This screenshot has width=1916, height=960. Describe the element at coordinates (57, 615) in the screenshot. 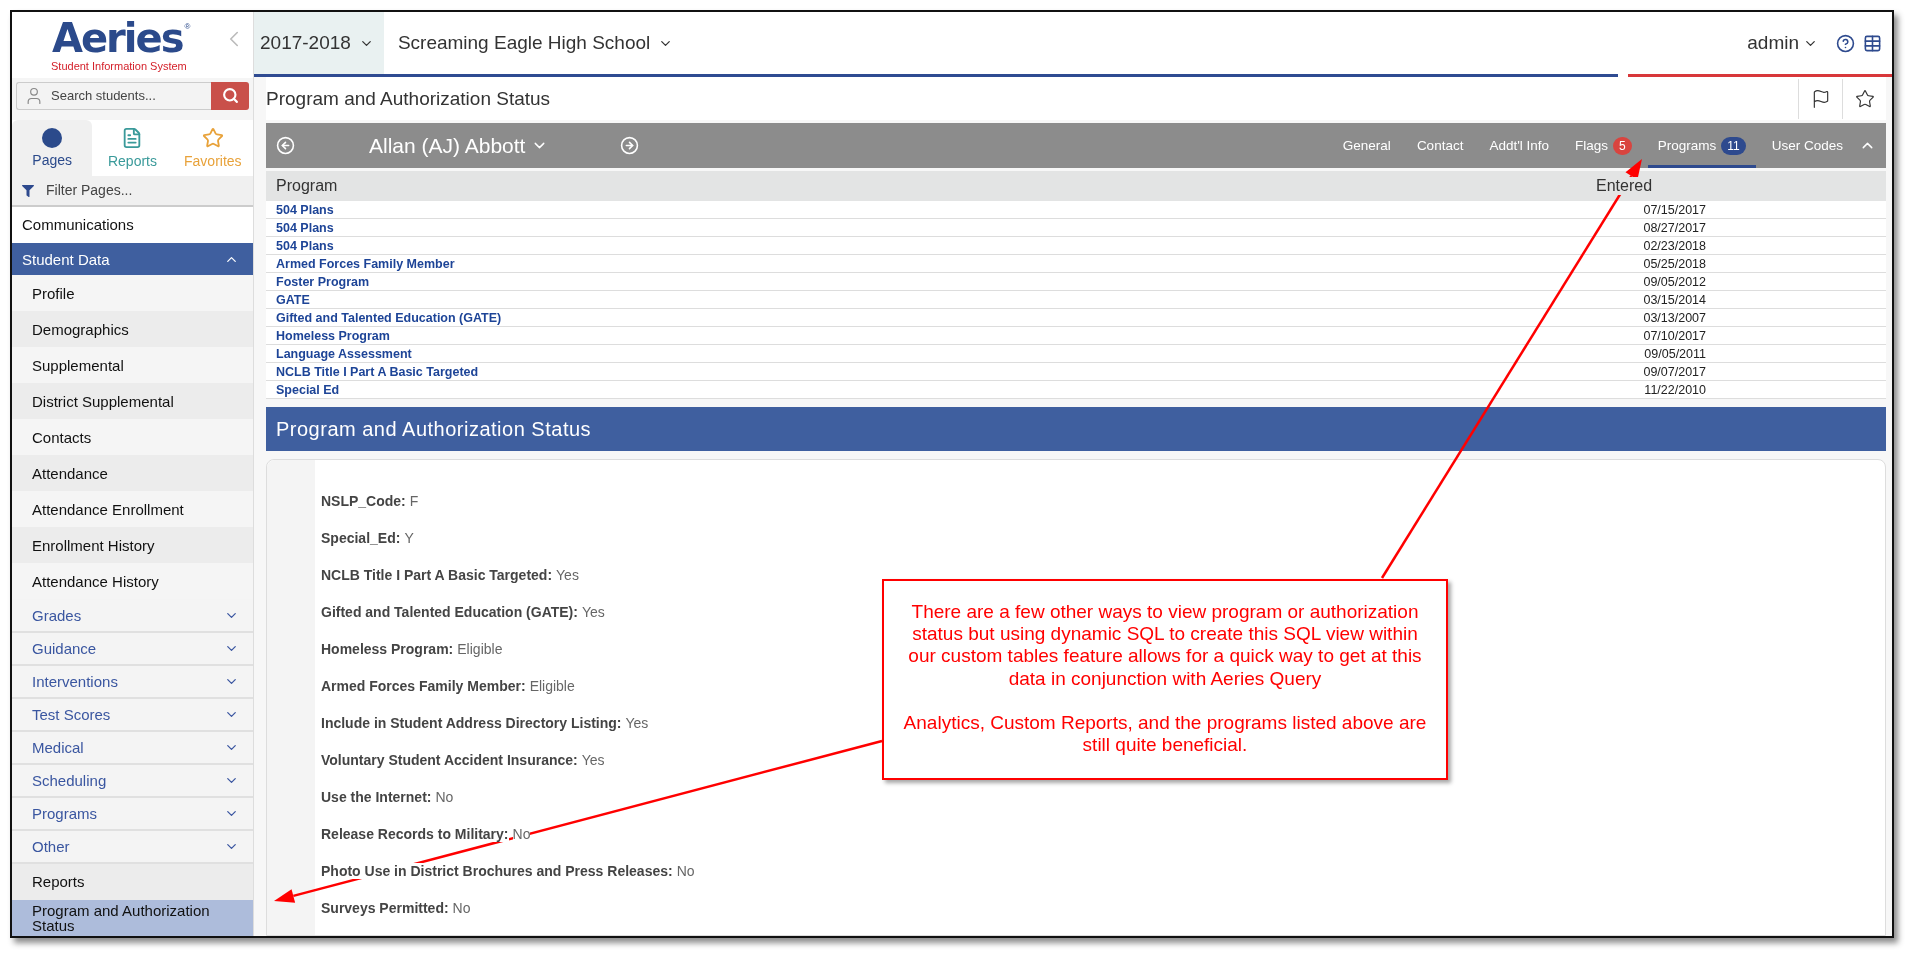

I see `nav-group-label: Grades` at that location.